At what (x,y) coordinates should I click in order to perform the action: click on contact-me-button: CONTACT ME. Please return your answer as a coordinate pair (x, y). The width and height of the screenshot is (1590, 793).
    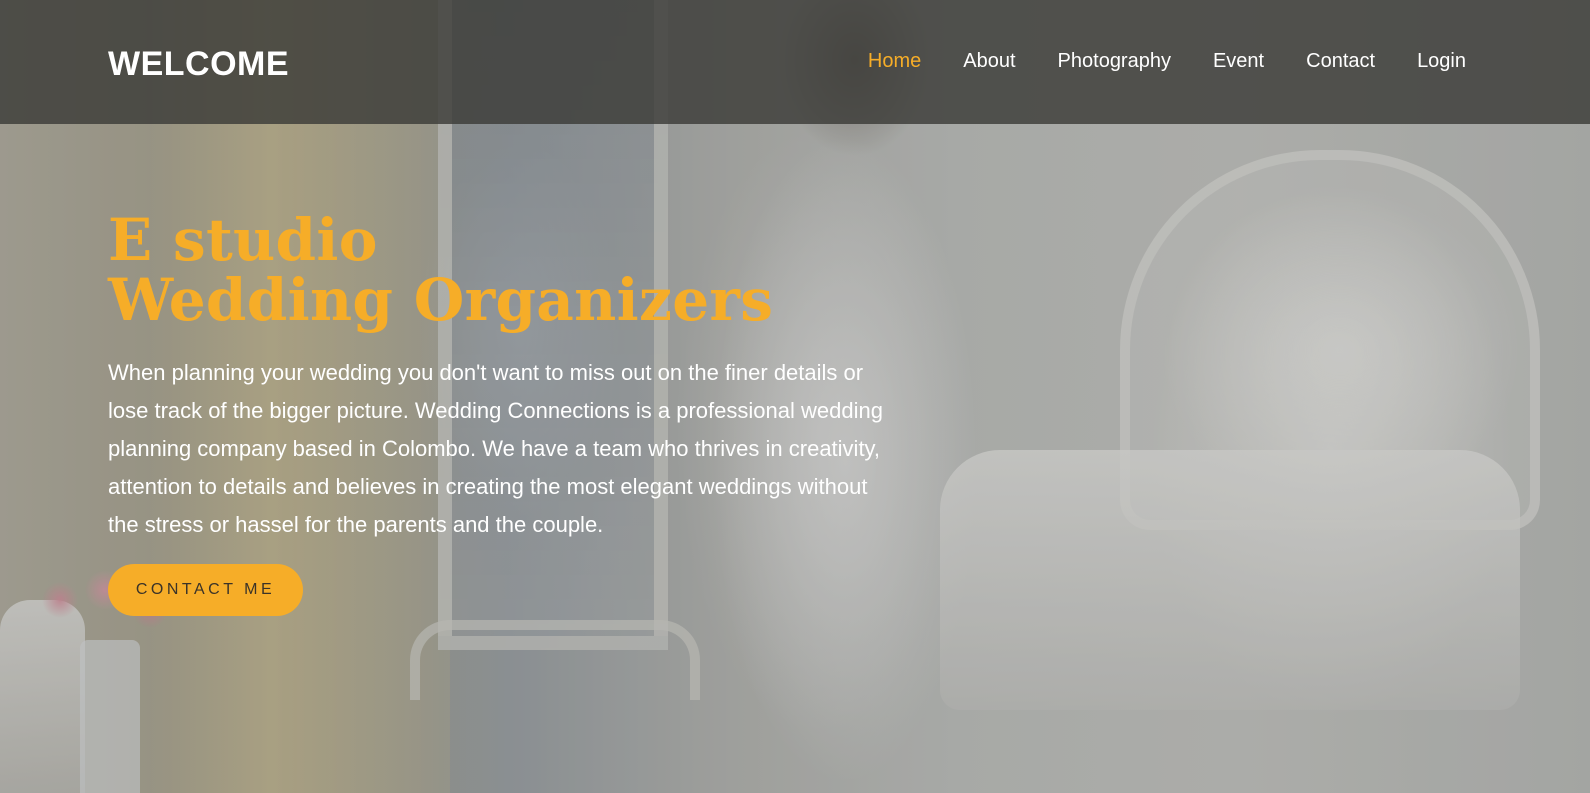
    Looking at the image, I should click on (205, 590).